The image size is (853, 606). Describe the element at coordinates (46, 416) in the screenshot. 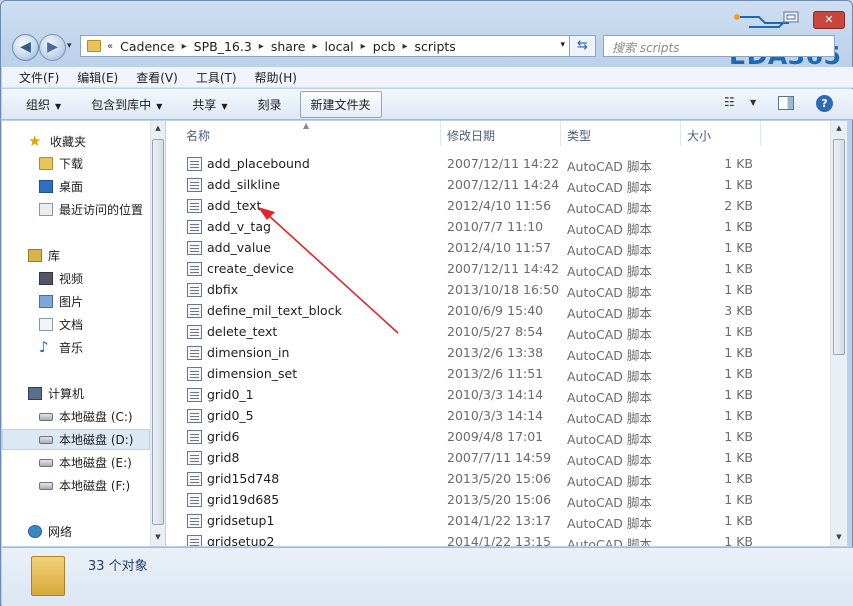

I see `system-drive-icon` at that location.